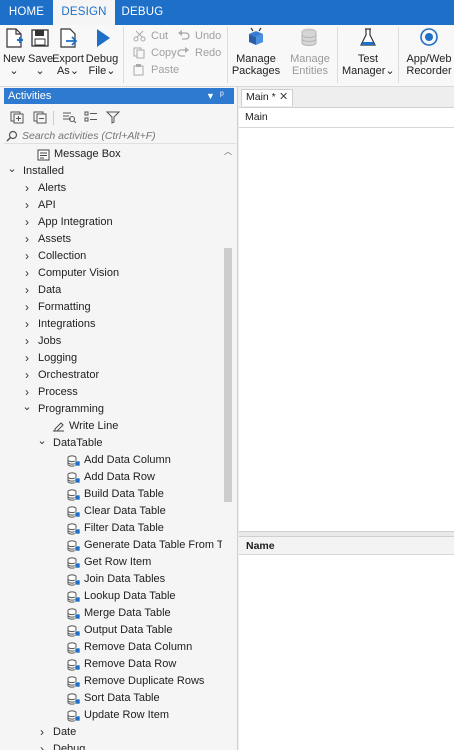  I want to click on manage-entities-label: Manage Entities, so click(310, 65).